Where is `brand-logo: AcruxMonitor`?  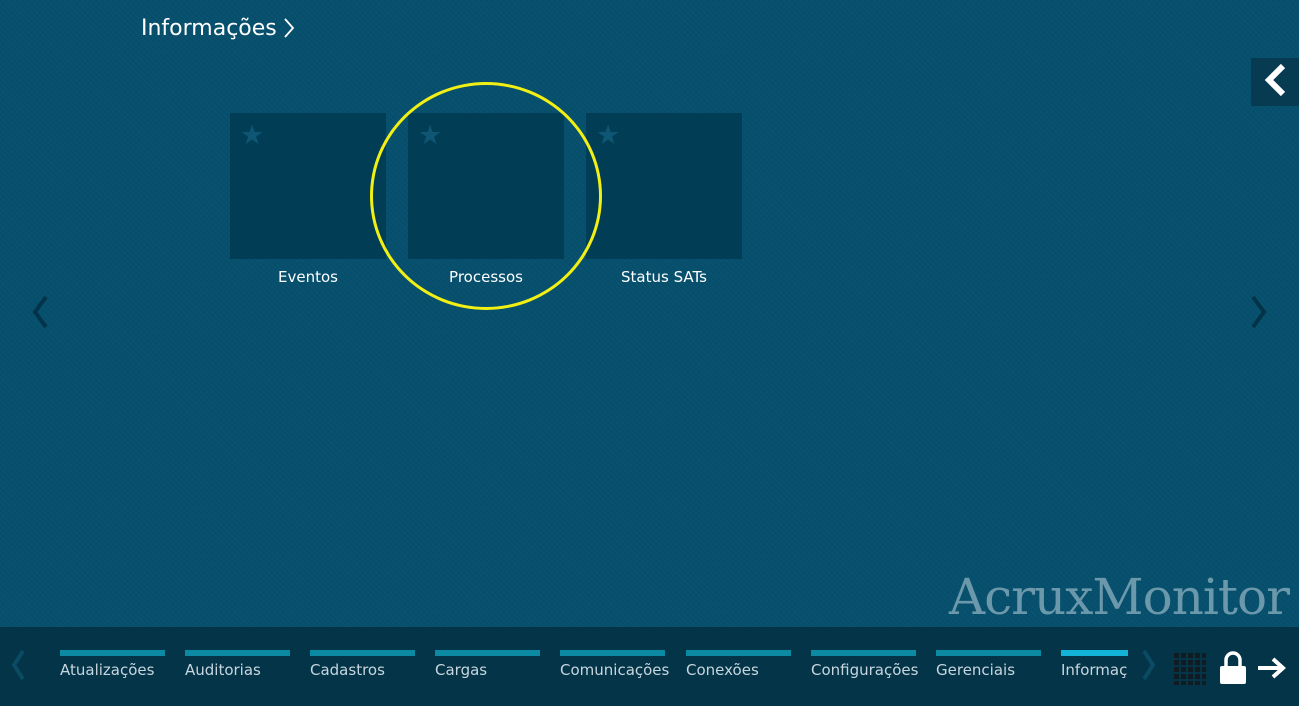 brand-logo: AcruxMonitor is located at coordinates (1119, 597).